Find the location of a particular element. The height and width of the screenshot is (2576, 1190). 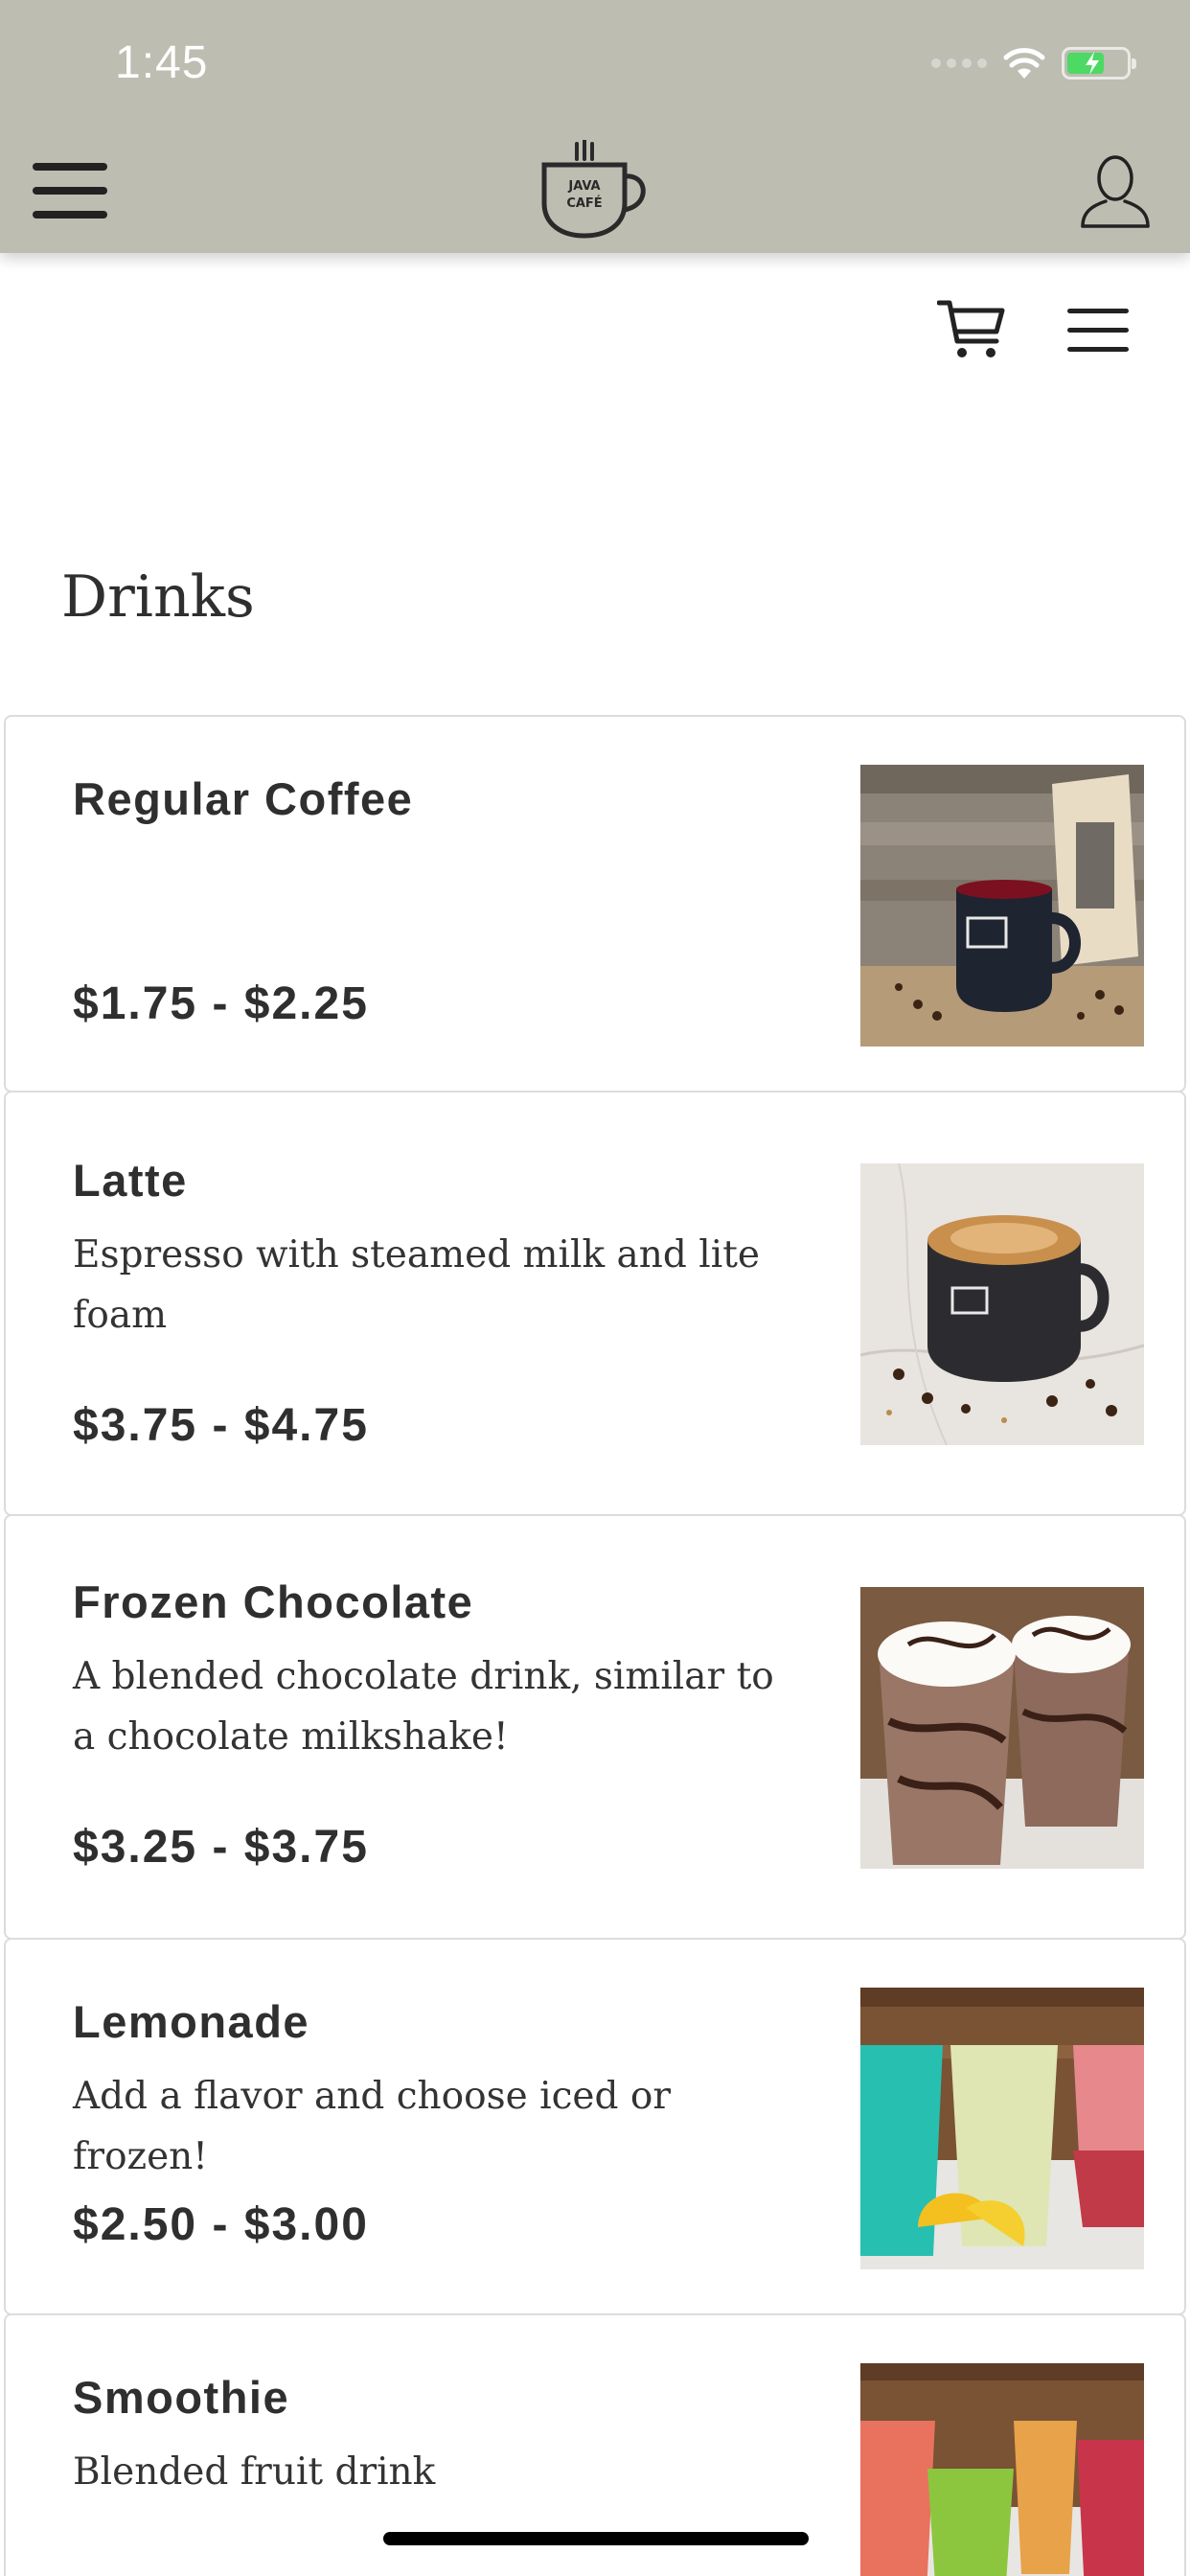

logo-text-line2: CAFÉ is located at coordinates (584, 203).